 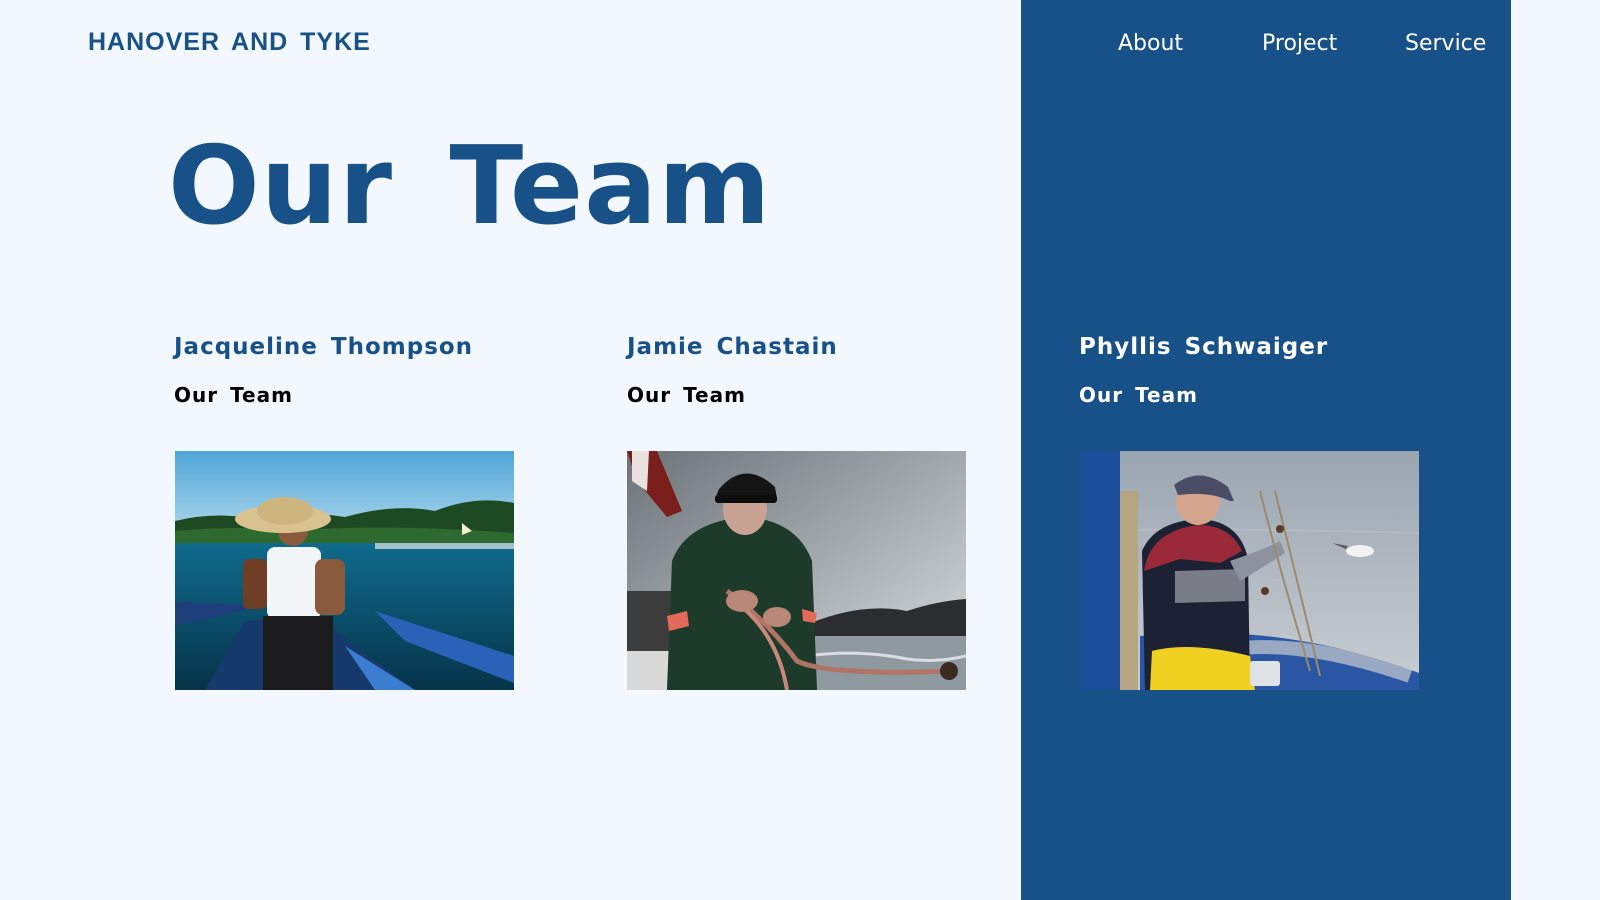 What do you see at coordinates (1445, 43) in the screenshot?
I see `nav-link-service: Service` at bounding box center [1445, 43].